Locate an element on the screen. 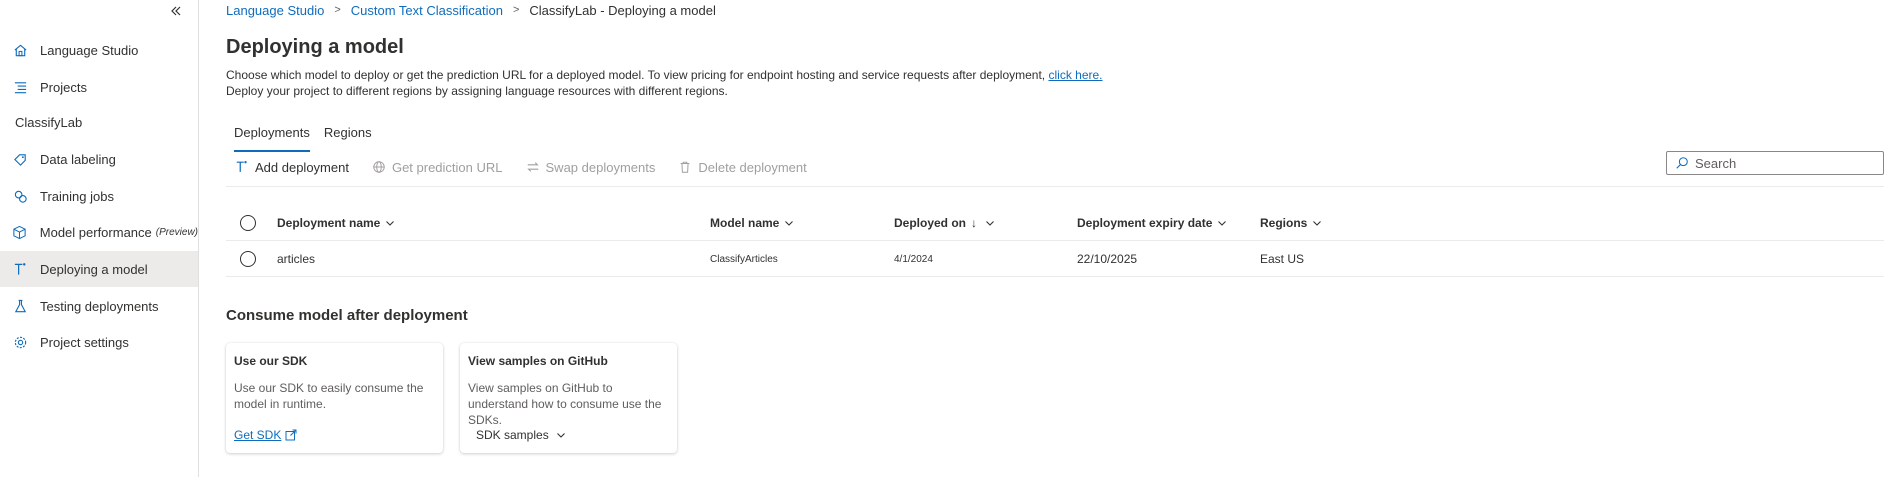 The image size is (1898, 477). collapse-sidebar-icon is located at coordinates (176, 11).